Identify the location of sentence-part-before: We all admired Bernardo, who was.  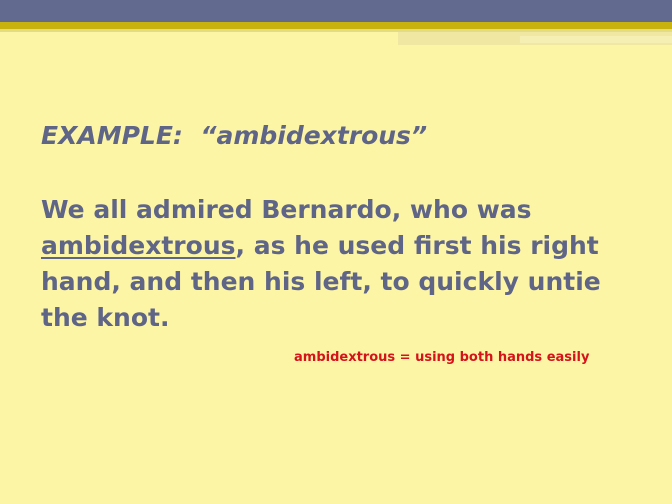
(286, 209).